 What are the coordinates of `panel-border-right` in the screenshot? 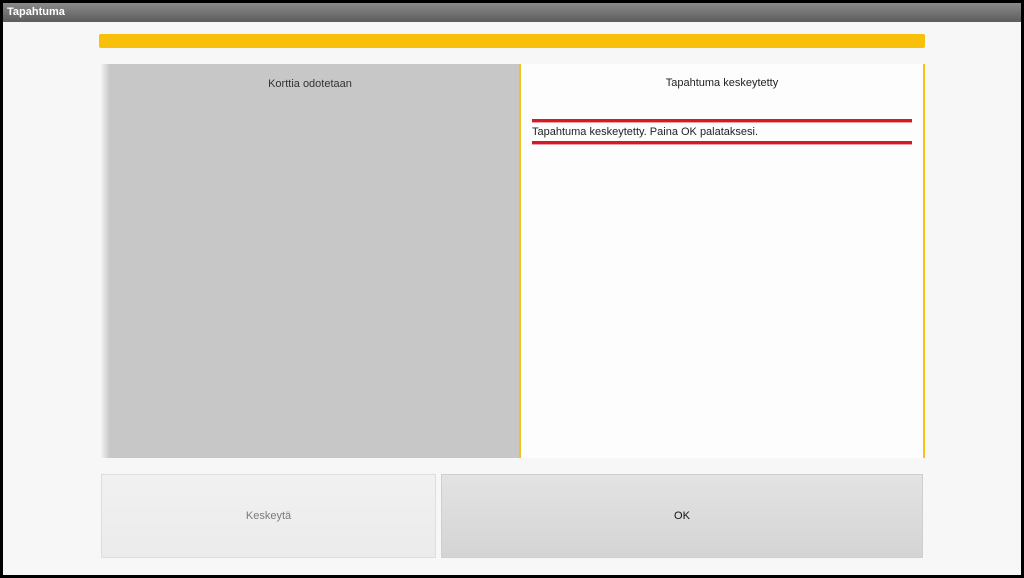 It's located at (924, 261).